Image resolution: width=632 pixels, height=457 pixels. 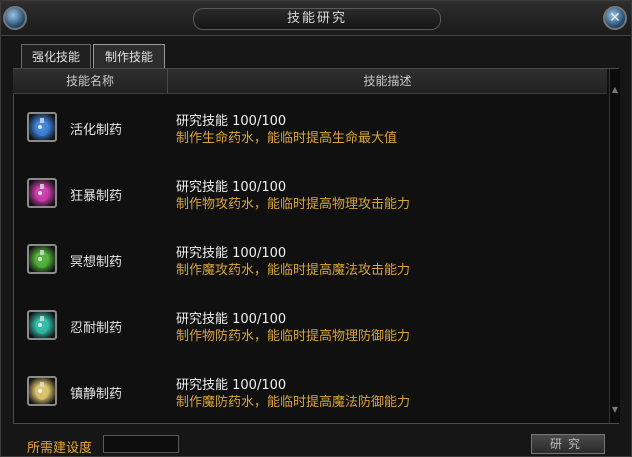 What do you see at coordinates (56, 56) in the screenshot?
I see `tab-enhance-skill: 强化技能` at bounding box center [56, 56].